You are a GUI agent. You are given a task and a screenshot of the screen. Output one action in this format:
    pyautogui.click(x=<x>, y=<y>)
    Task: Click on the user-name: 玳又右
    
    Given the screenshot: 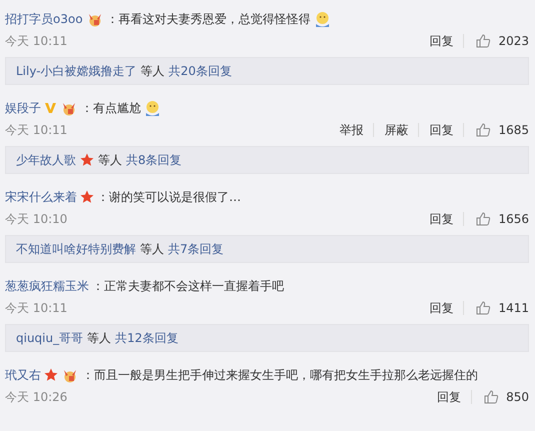 What is the action you would take?
    pyautogui.click(x=23, y=375)
    